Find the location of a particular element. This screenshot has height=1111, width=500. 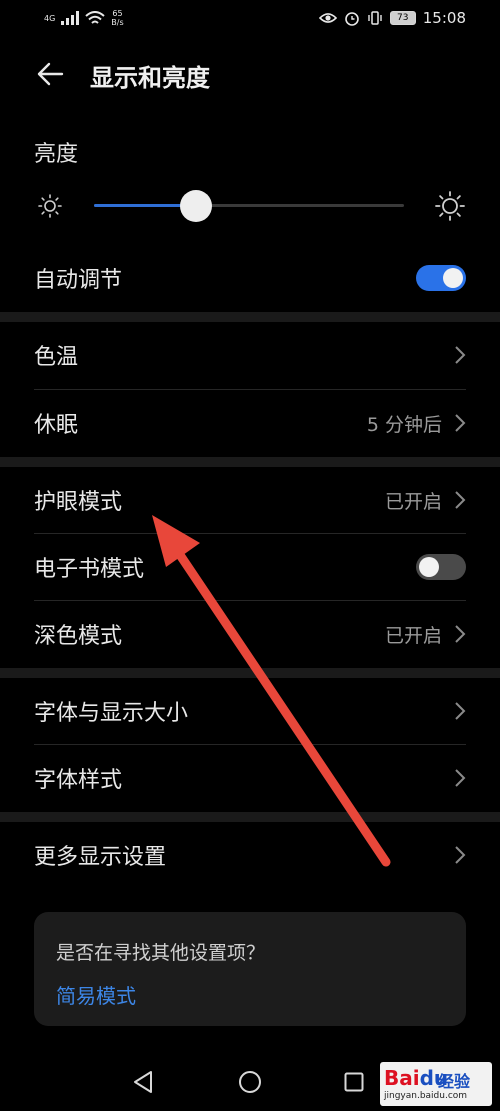

auto-adjust-row: 自动调节 is located at coordinates (250, 278).